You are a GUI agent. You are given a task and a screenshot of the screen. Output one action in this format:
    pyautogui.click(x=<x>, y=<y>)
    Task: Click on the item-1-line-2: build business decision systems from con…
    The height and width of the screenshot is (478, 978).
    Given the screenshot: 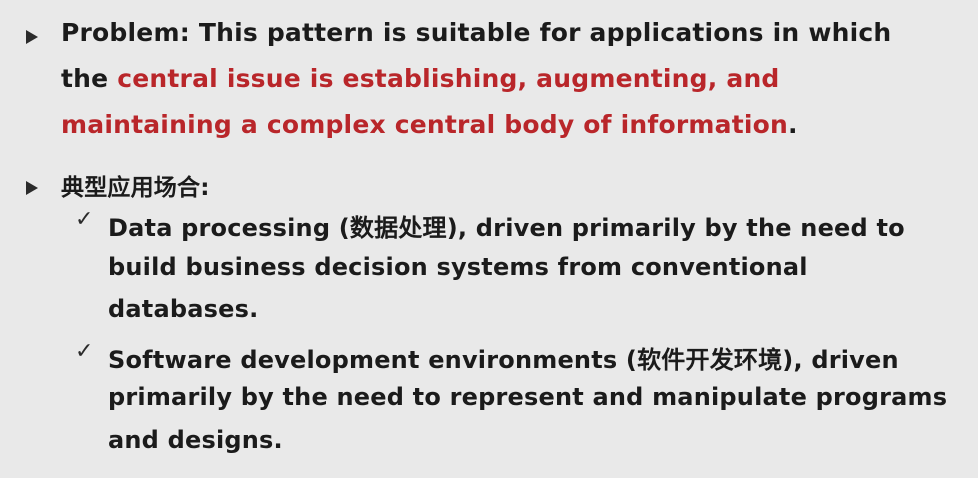 What is the action you would take?
    pyautogui.click(x=458, y=267)
    